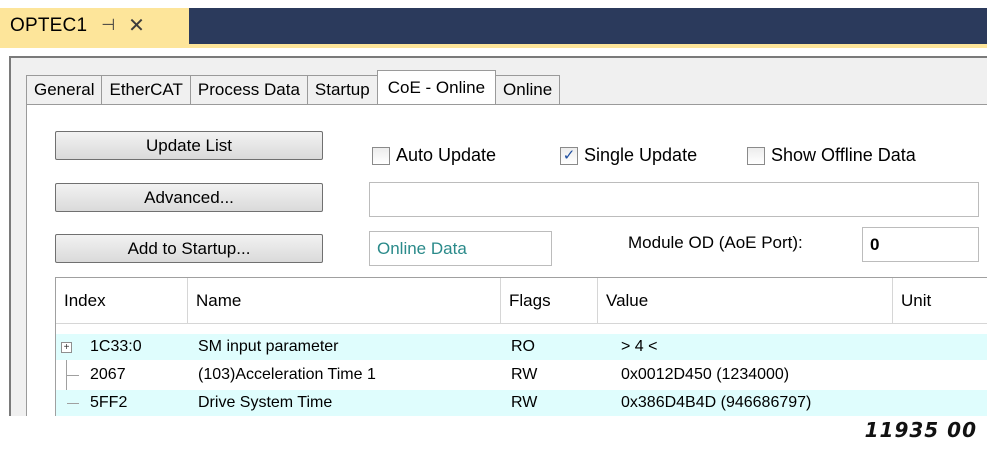 This screenshot has width=987, height=450. What do you see at coordinates (493, 46) in the screenshot?
I see `active-document-rule` at bounding box center [493, 46].